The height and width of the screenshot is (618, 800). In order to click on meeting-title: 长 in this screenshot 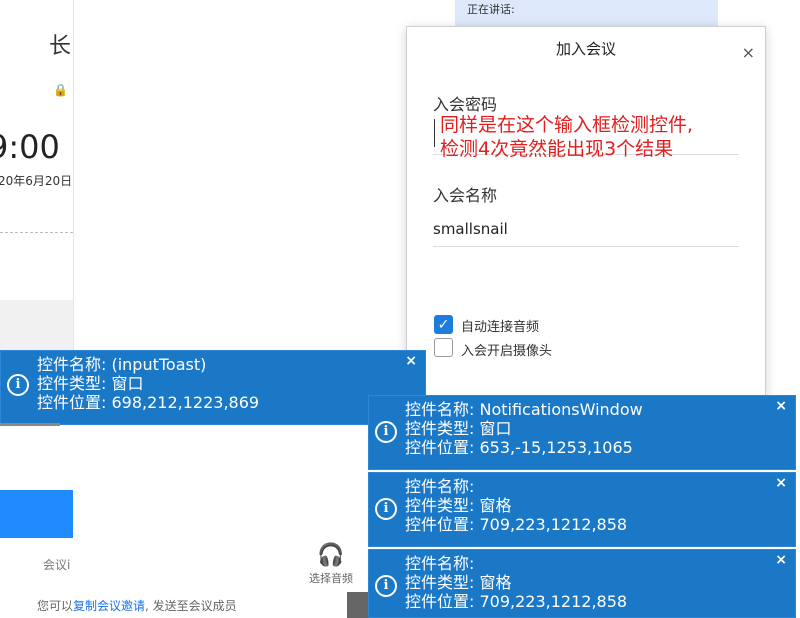, I will do `click(59, 46)`.